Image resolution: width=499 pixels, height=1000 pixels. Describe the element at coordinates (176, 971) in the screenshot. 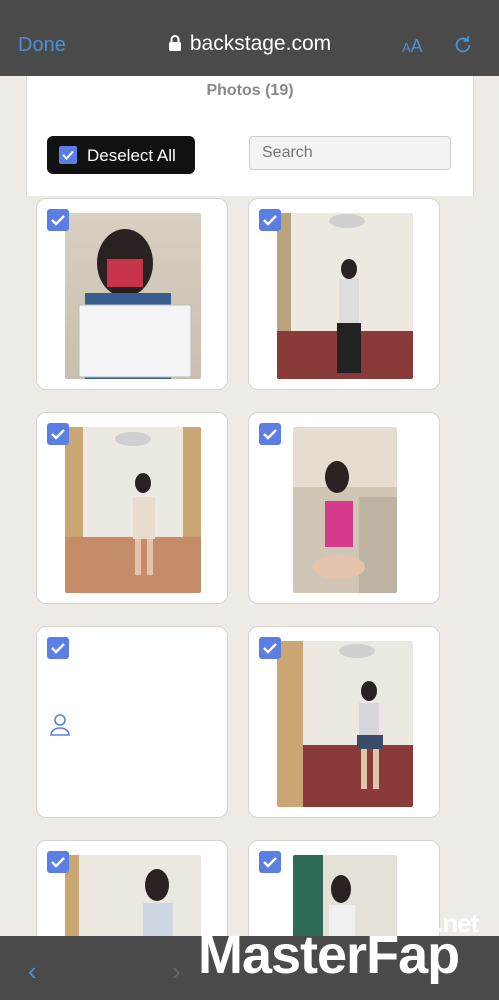

I see `forward-chevron-icon: ›` at that location.